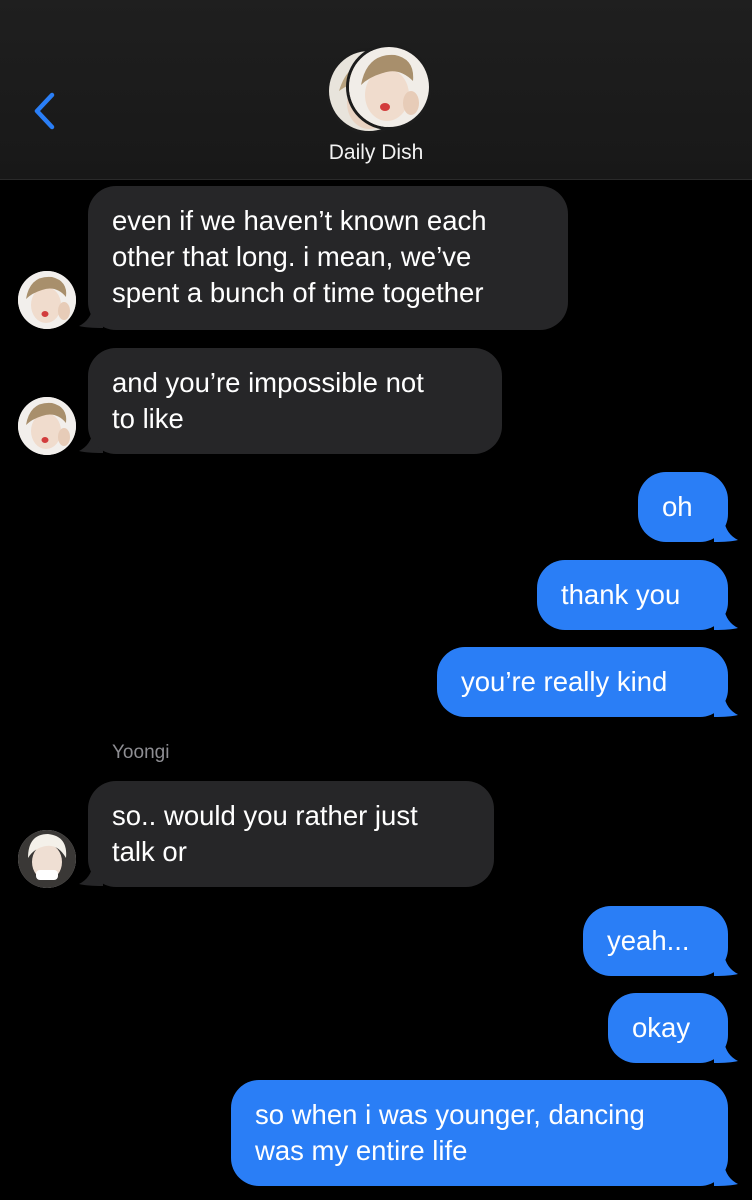 This screenshot has width=752, height=1200. I want to click on message-line: even if we haven’t known each, so click(299, 220).